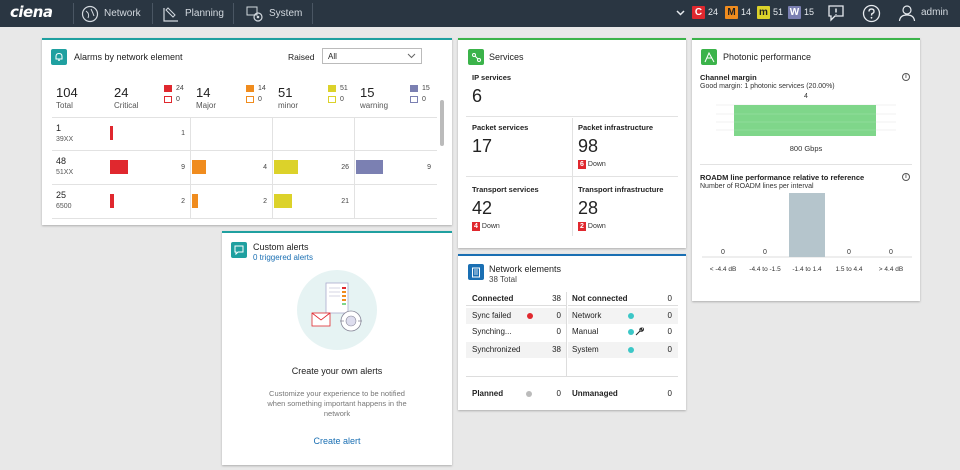  I want to click on wrench-icon, so click(639, 331).